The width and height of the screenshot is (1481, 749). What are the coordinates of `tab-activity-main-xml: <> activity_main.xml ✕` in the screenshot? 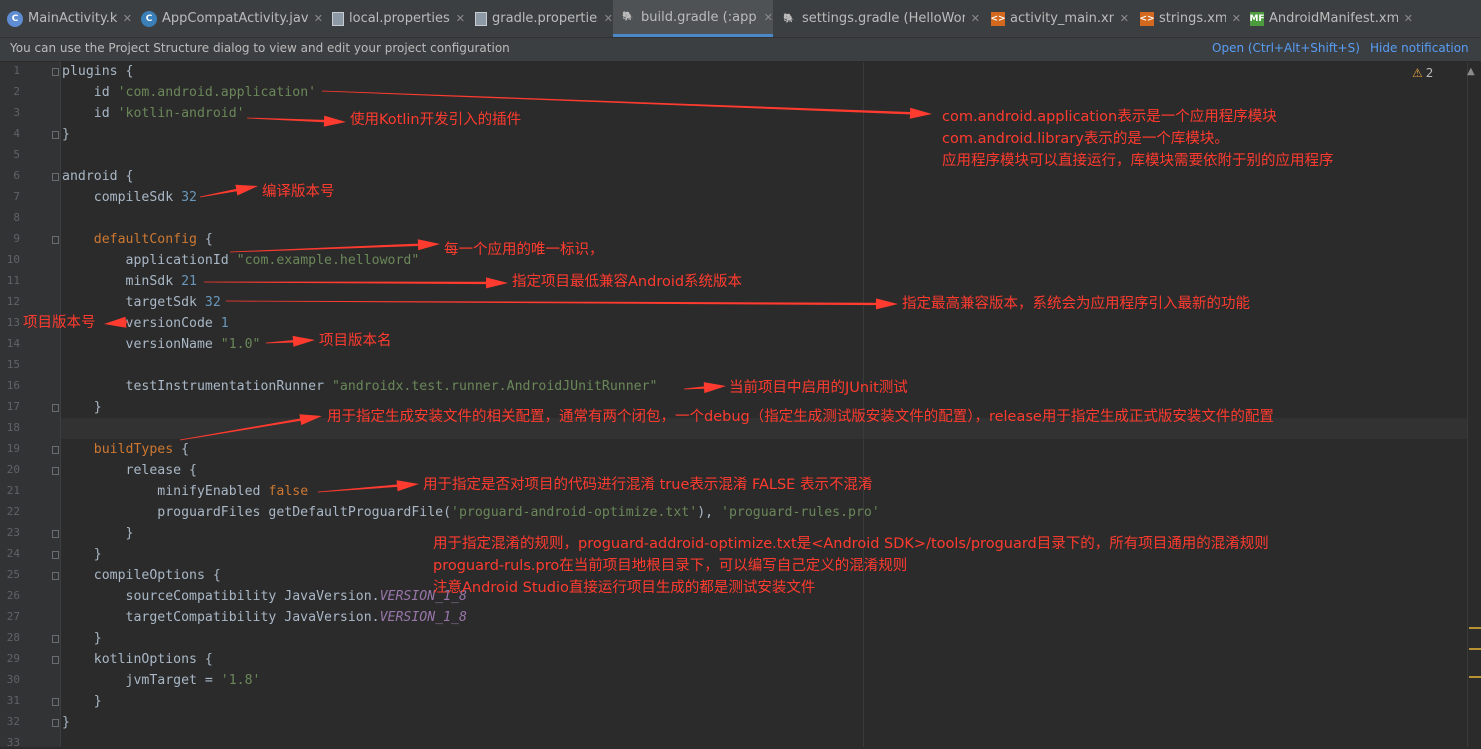 It's located at (1056, 18).